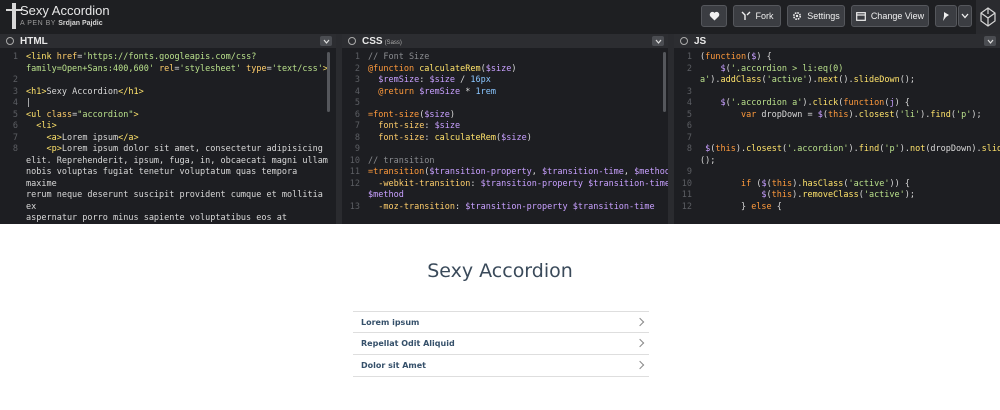 The width and height of the screenshot is (1000, 410). I want to click on pin-button, so click(946, 16).